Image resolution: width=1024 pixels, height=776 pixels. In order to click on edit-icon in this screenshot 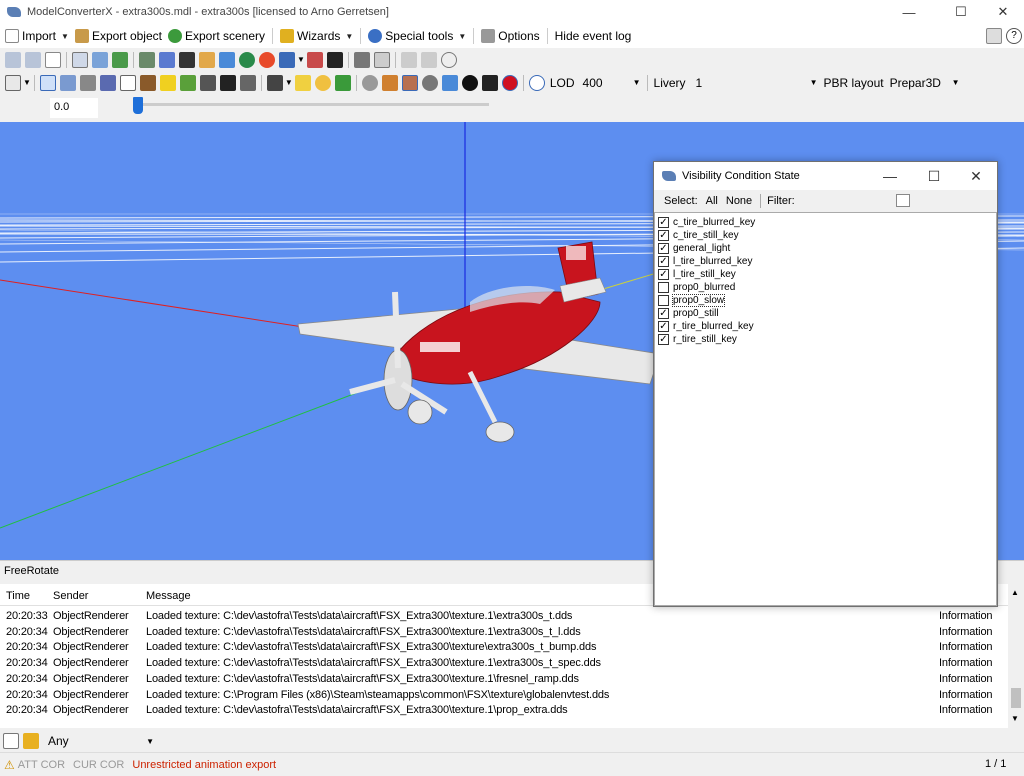, I will do `click(11, 741)`.